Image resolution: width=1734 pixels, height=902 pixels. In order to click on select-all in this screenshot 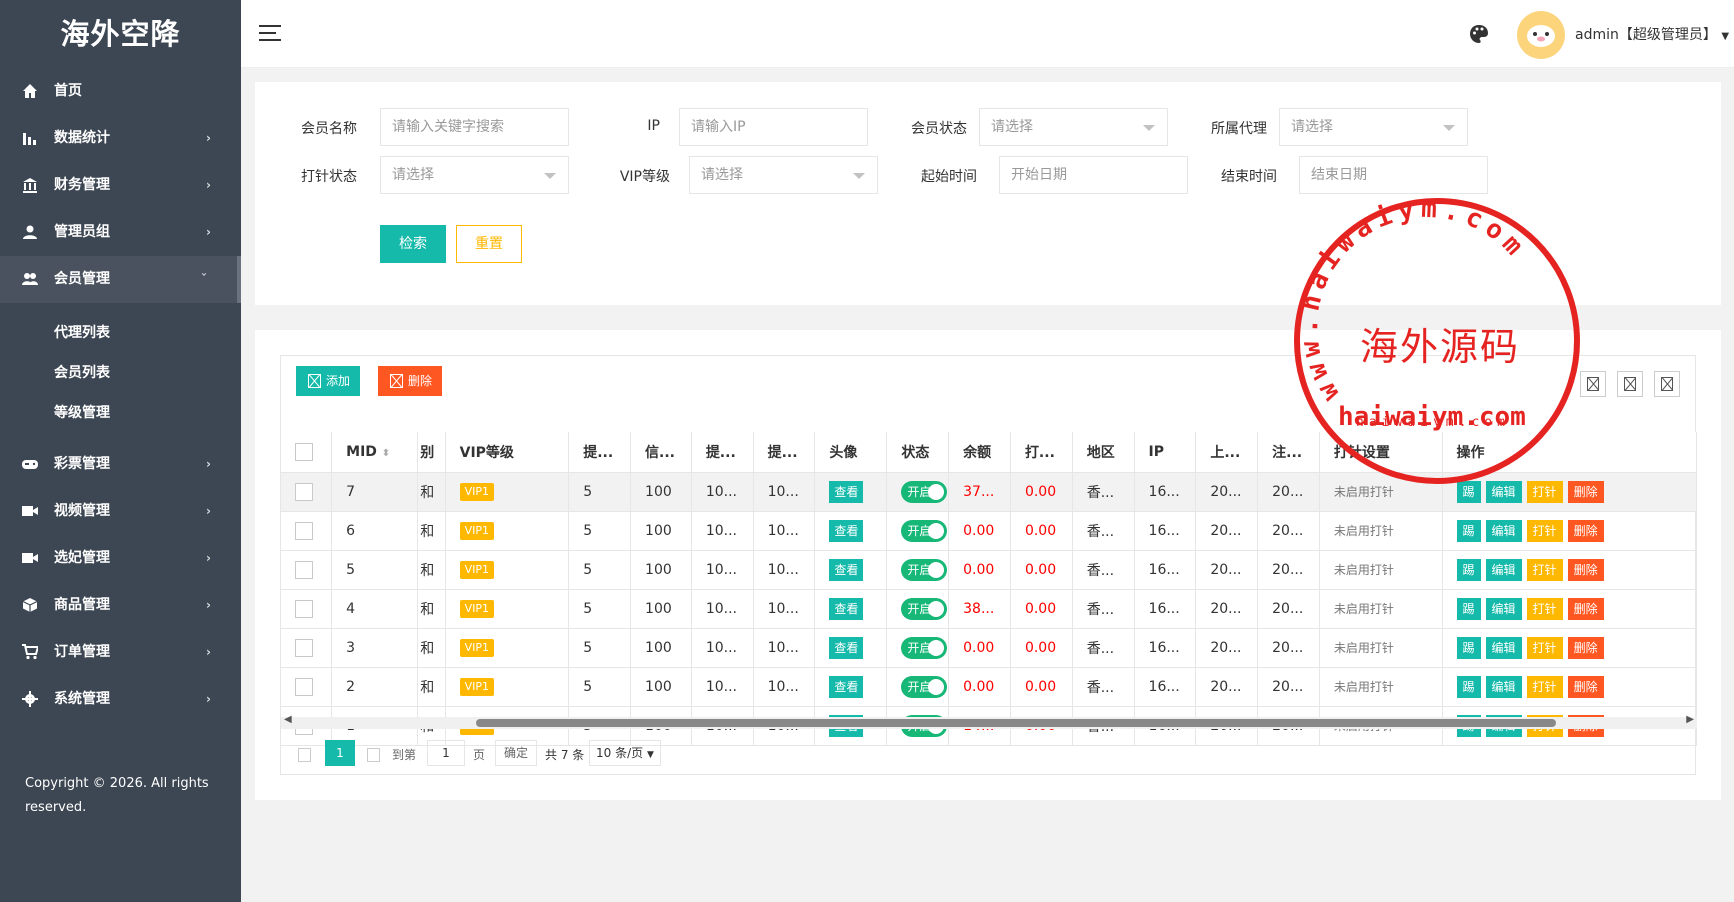, I will do `click(307, 452)`.